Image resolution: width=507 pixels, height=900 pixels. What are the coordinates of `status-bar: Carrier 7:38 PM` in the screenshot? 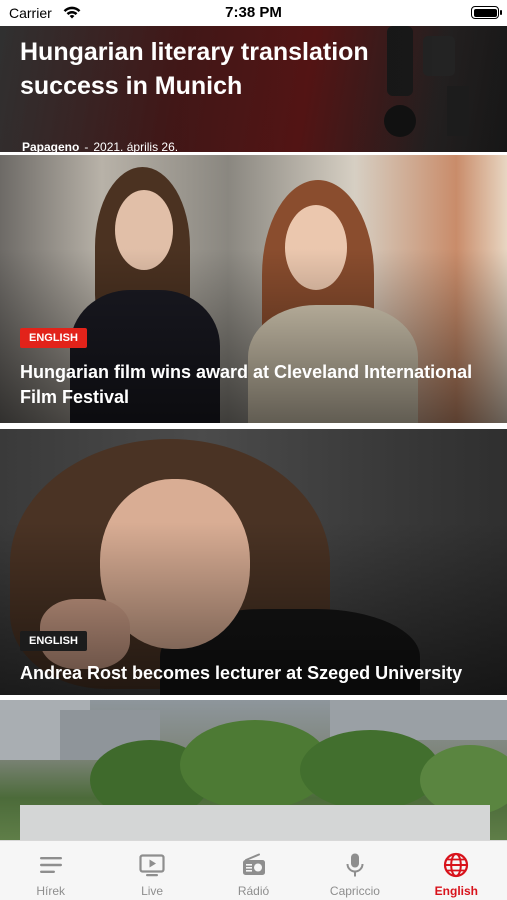 It's located at (253, 13).